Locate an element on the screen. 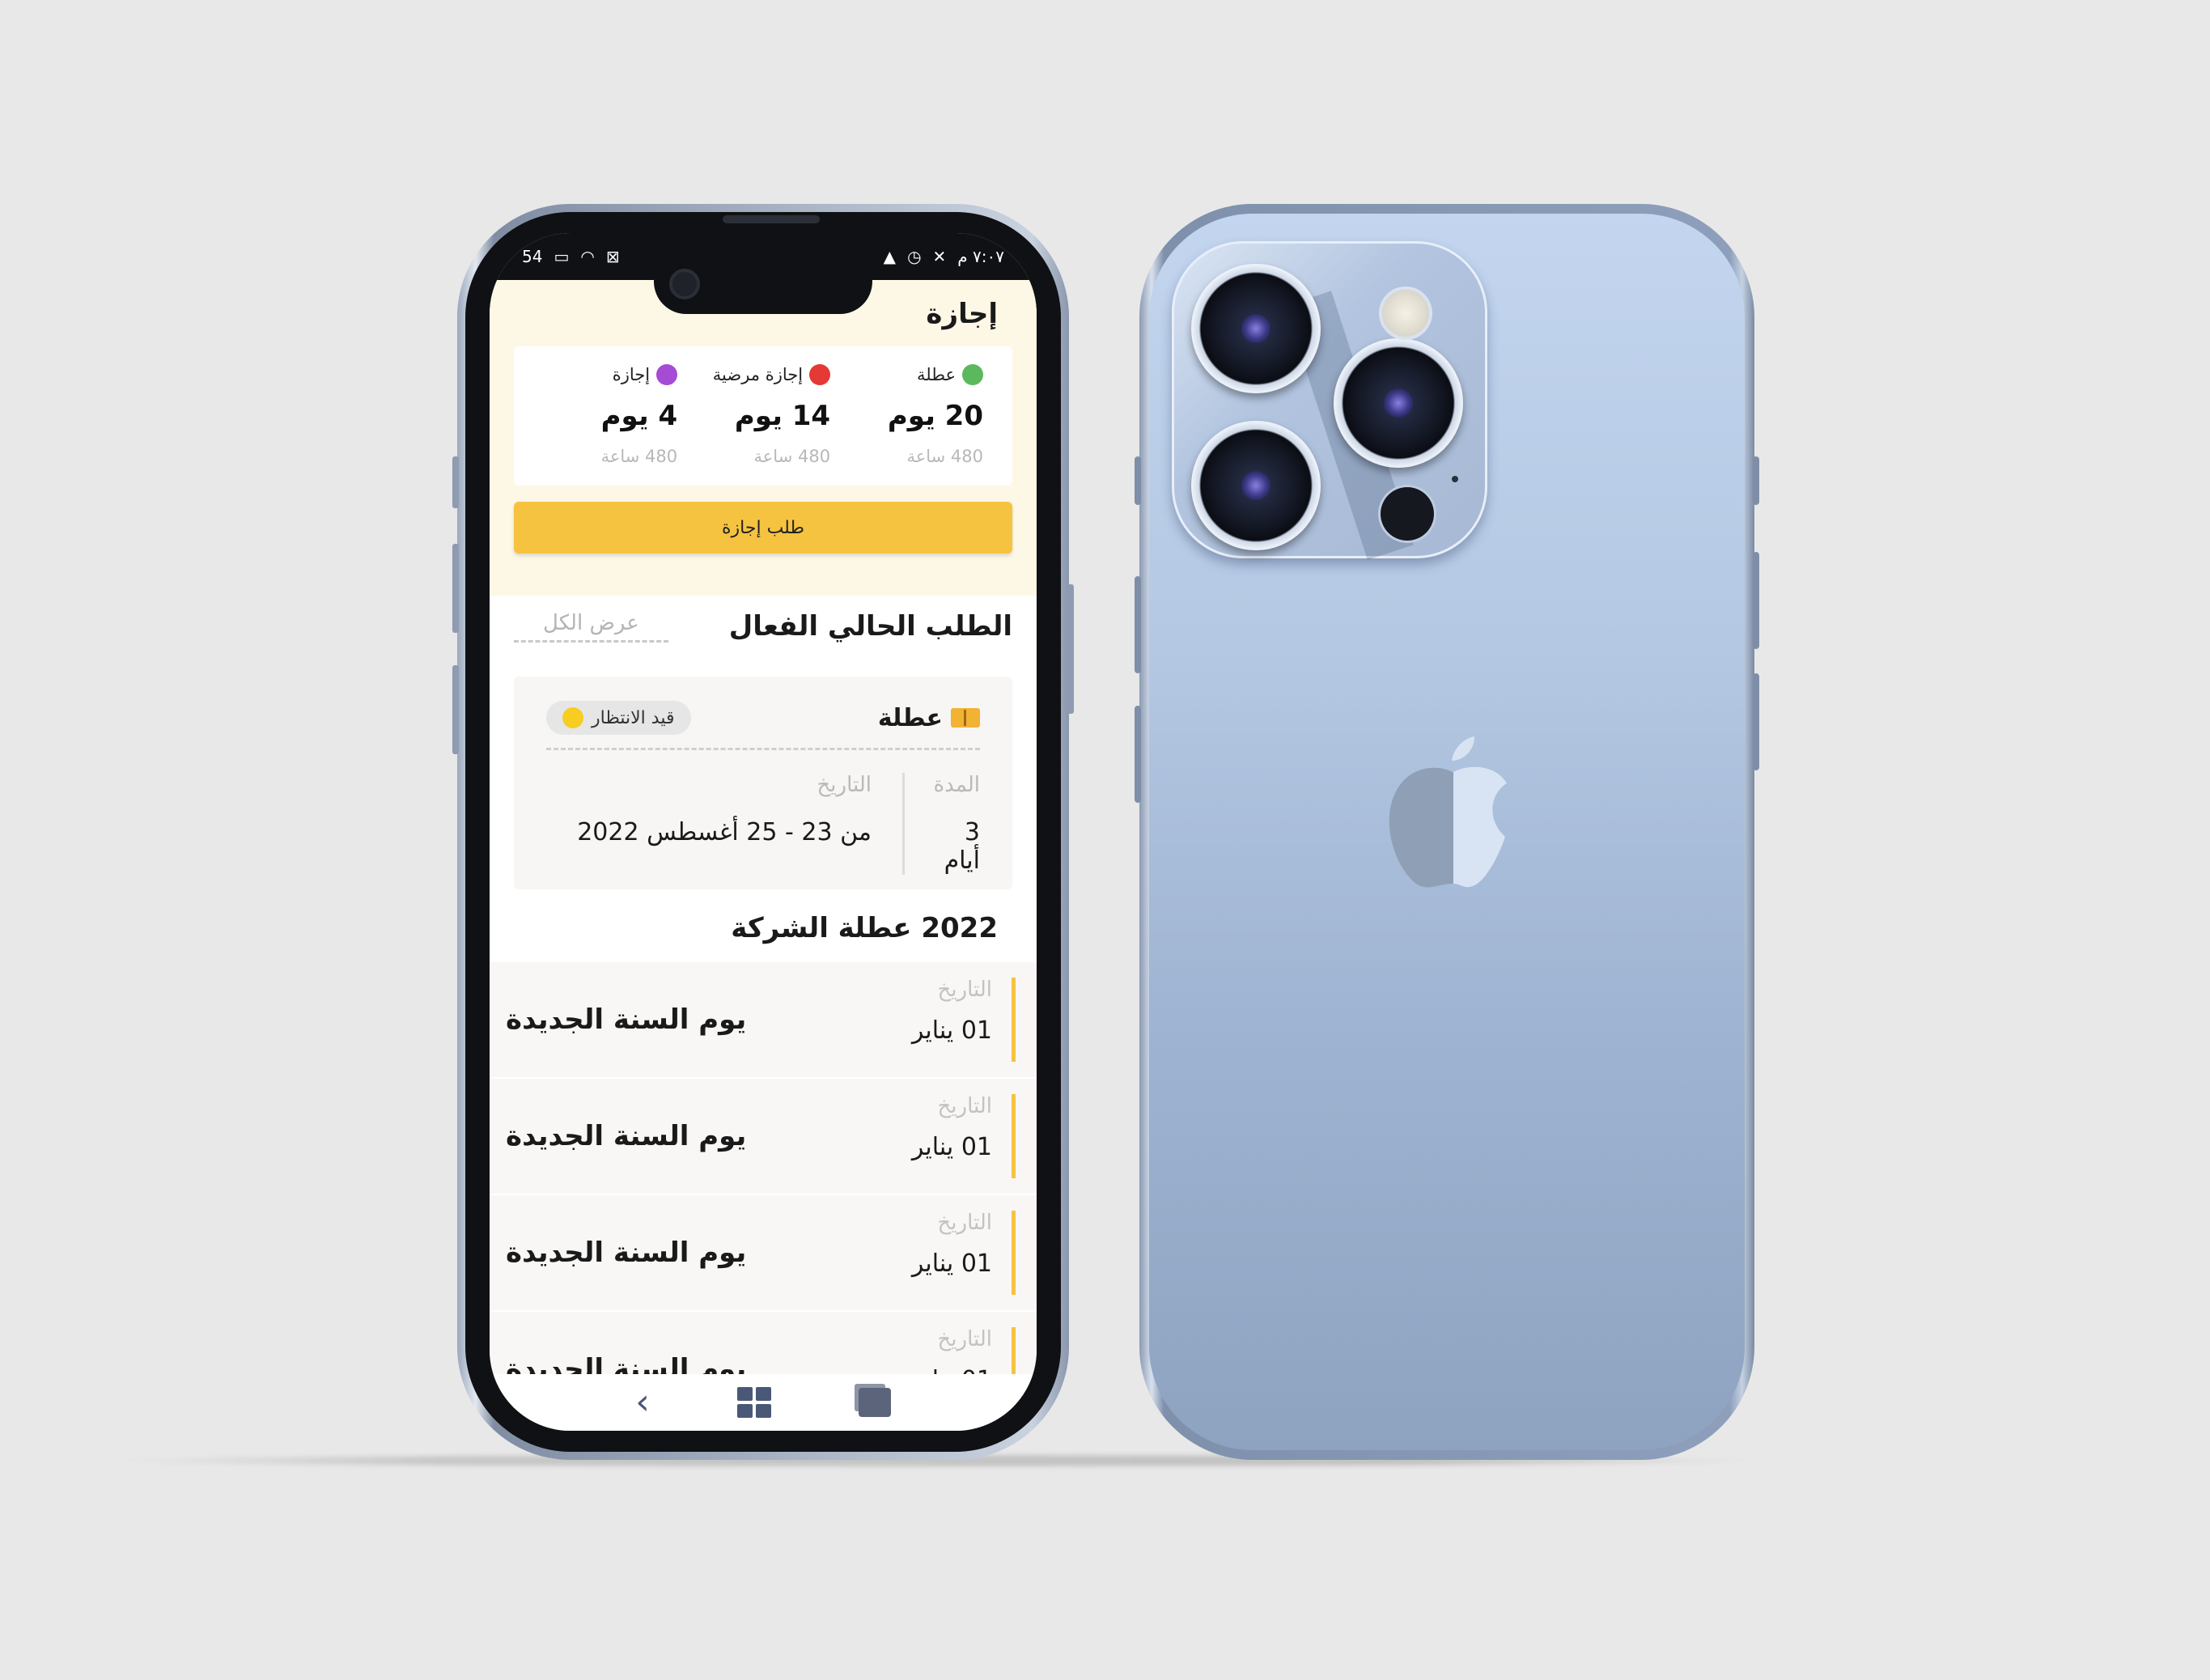  status-left-text: 54 is located at coordinates (533, 256).